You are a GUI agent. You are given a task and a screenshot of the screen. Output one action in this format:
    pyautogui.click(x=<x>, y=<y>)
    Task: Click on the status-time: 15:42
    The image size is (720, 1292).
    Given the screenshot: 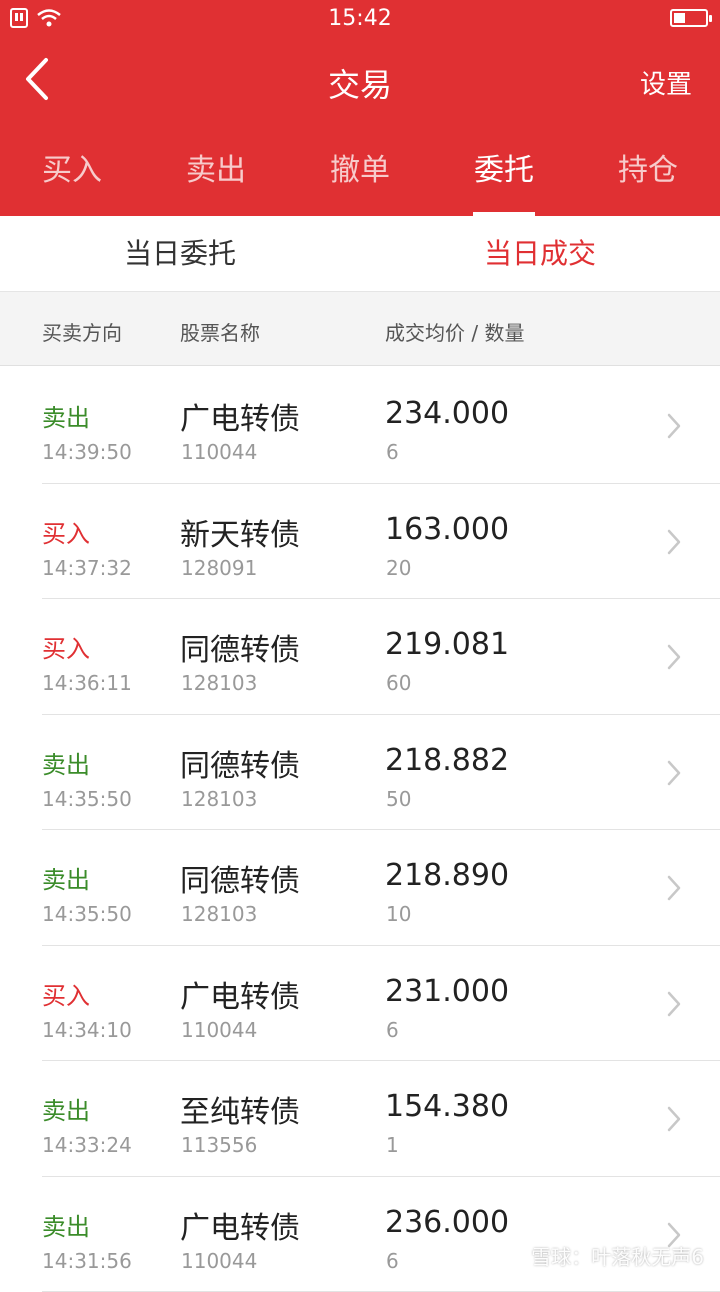 What is the action you would take?
    pyautogui.click(x=360, y=18)
    